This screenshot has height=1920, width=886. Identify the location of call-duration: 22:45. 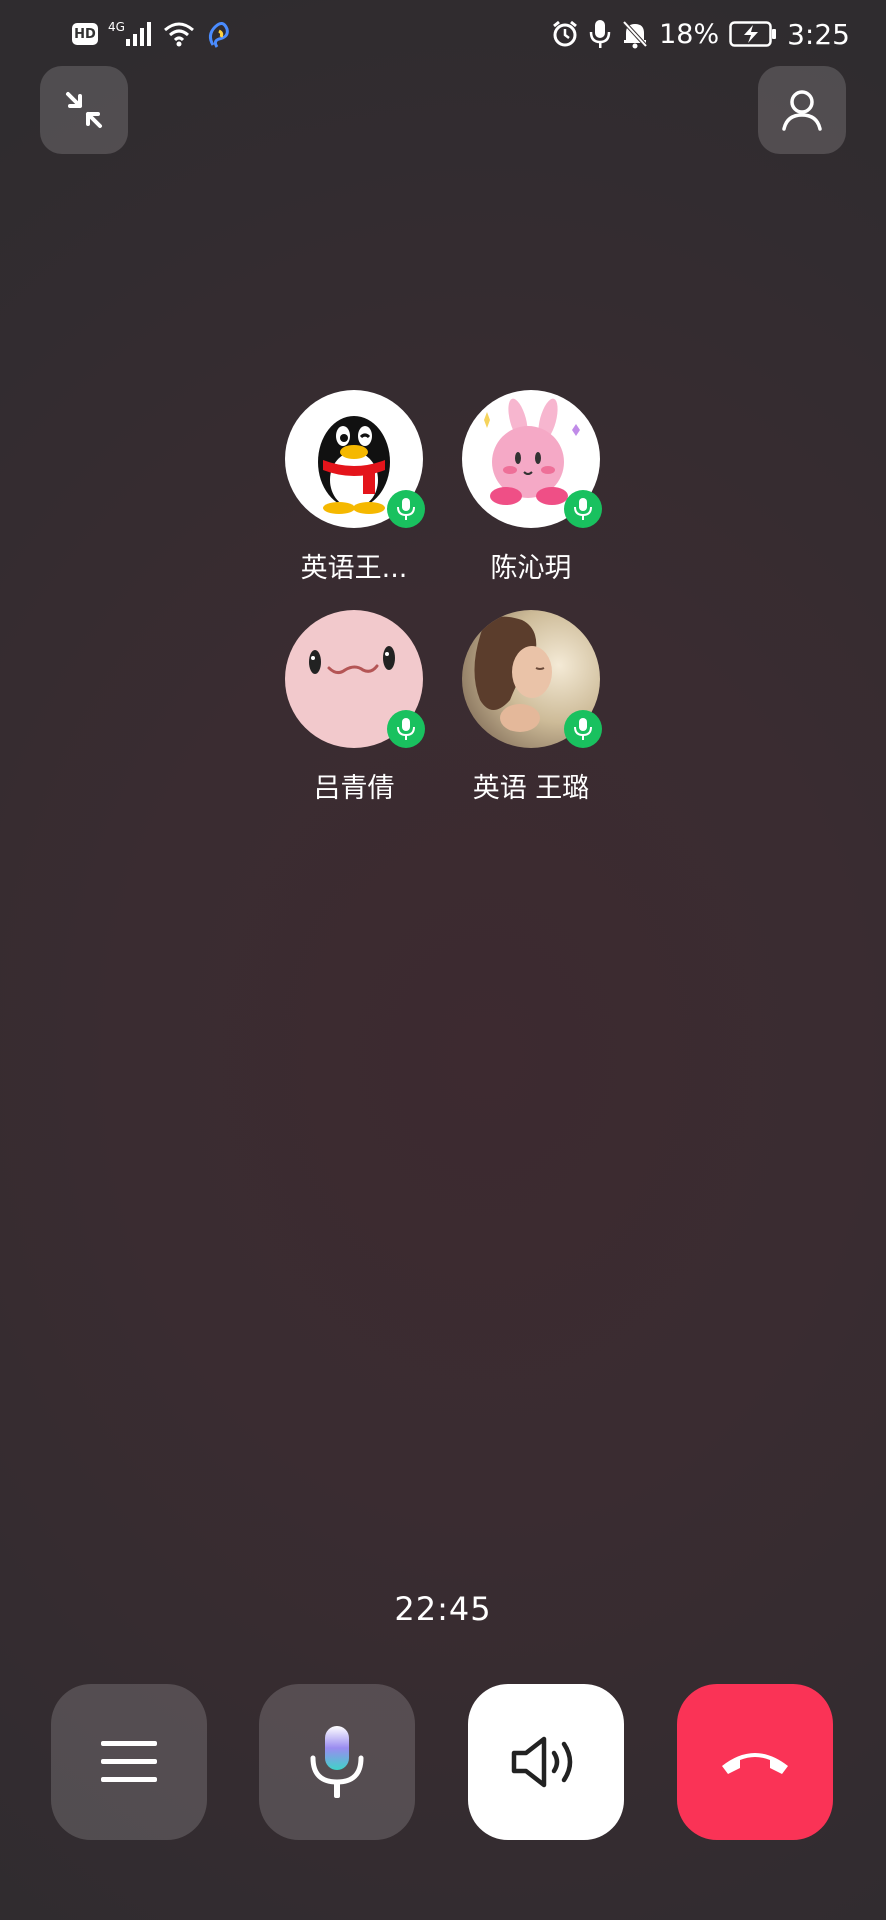
(443, 1609).